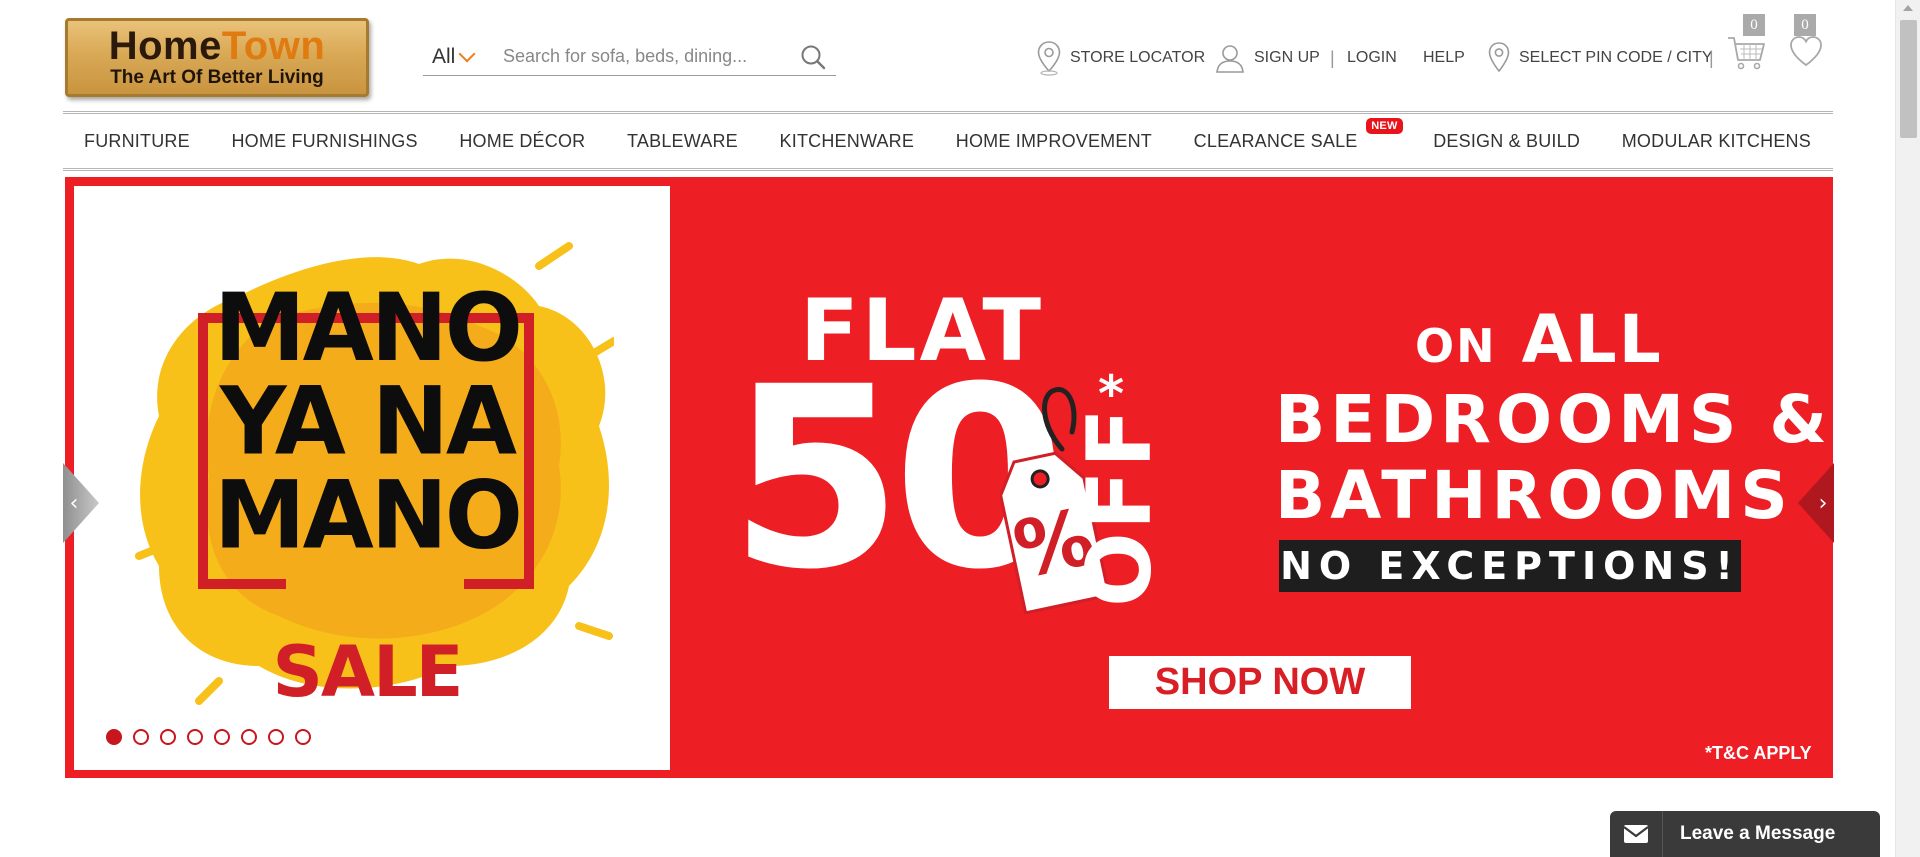 The image size is (1920, 857). Describe the element at coordinates (1534, 495) in the screenshot. I see `rooms-line: BATHROOMS` at that location.